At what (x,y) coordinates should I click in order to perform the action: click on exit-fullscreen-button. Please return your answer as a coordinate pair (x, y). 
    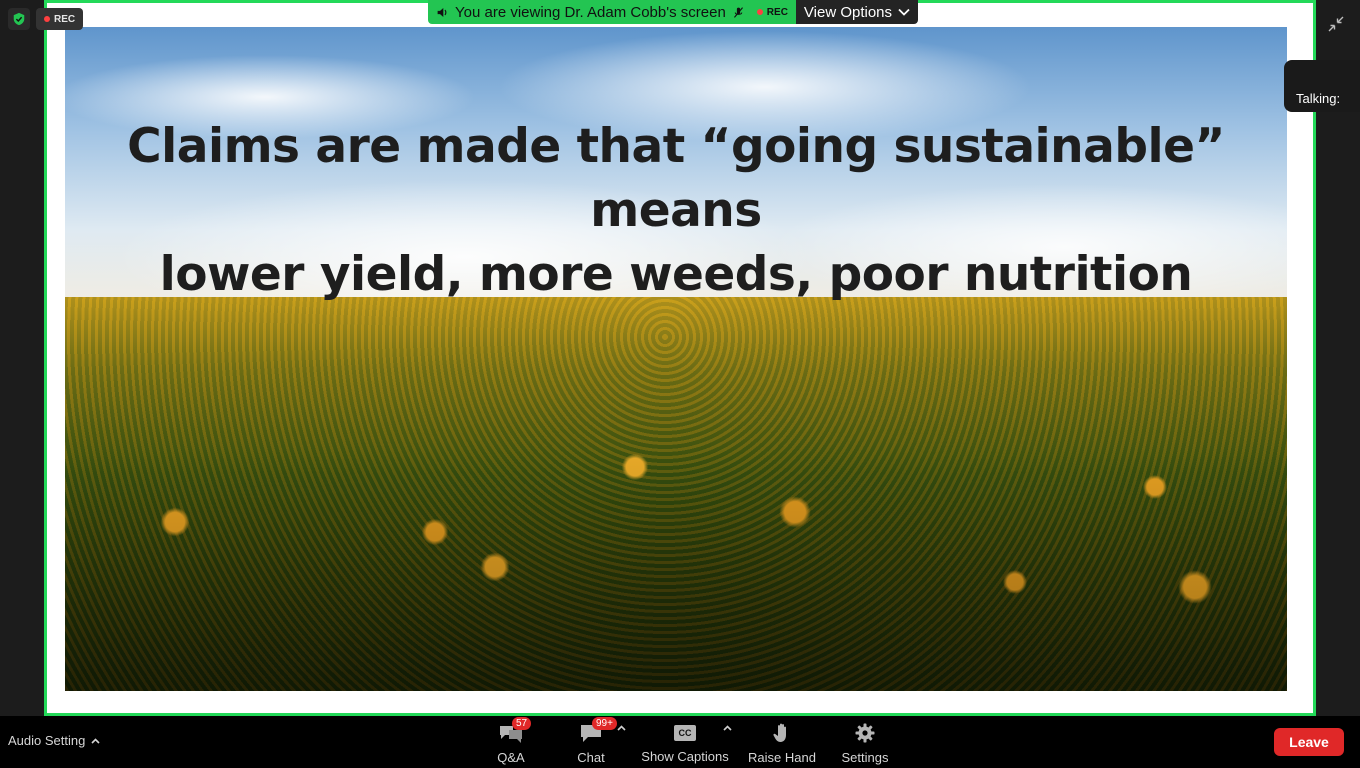
    Looking at the image, I should click on (1336, 24).